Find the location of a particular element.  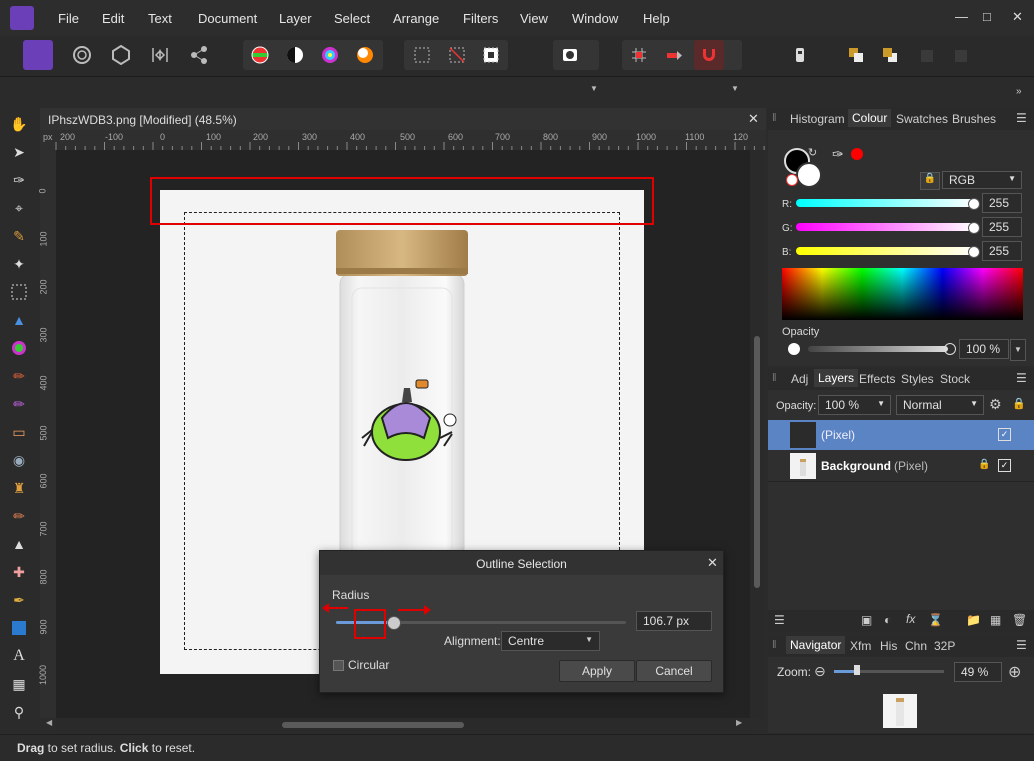

layer-row: (Pixel) ✓ is located at coordinates (901, 435).